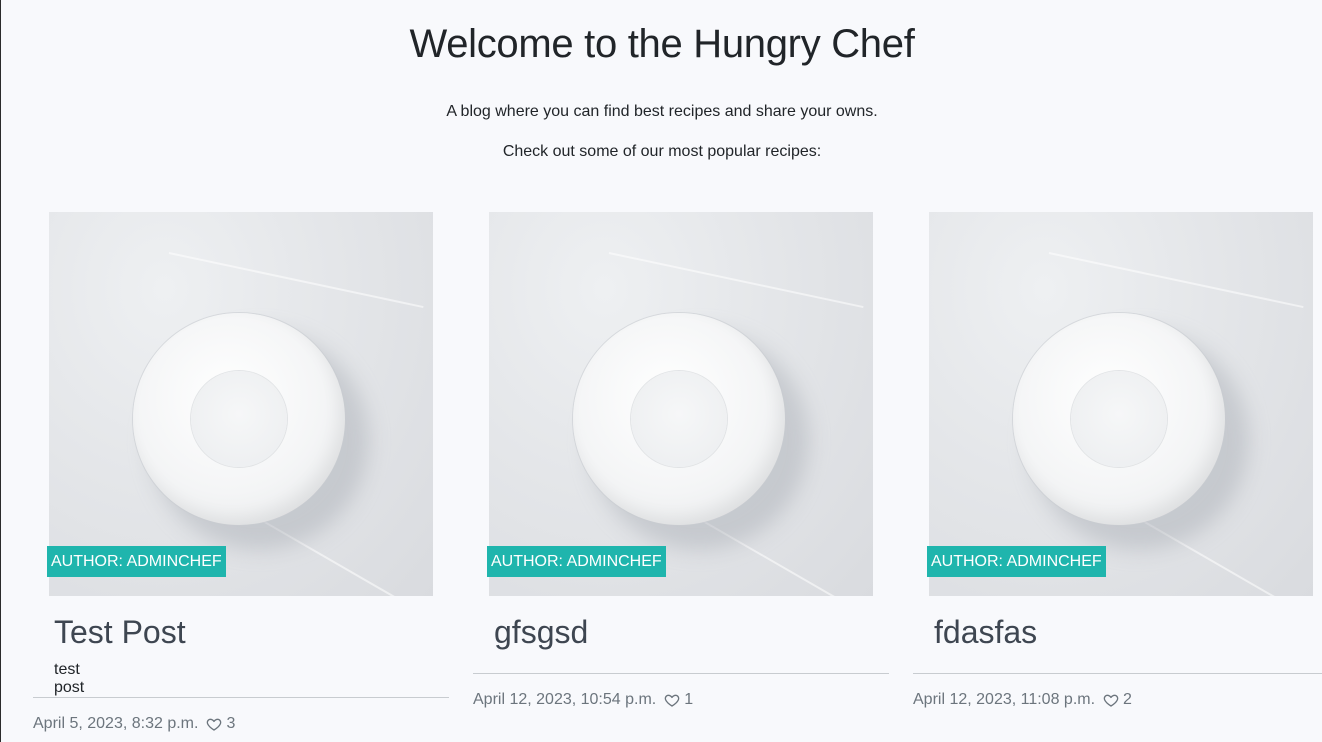 This screenshot has height=742, width=1322. Describe the element at coordinates (120, 632) in the screenshot. I see `post-title: Test Post` at that location.